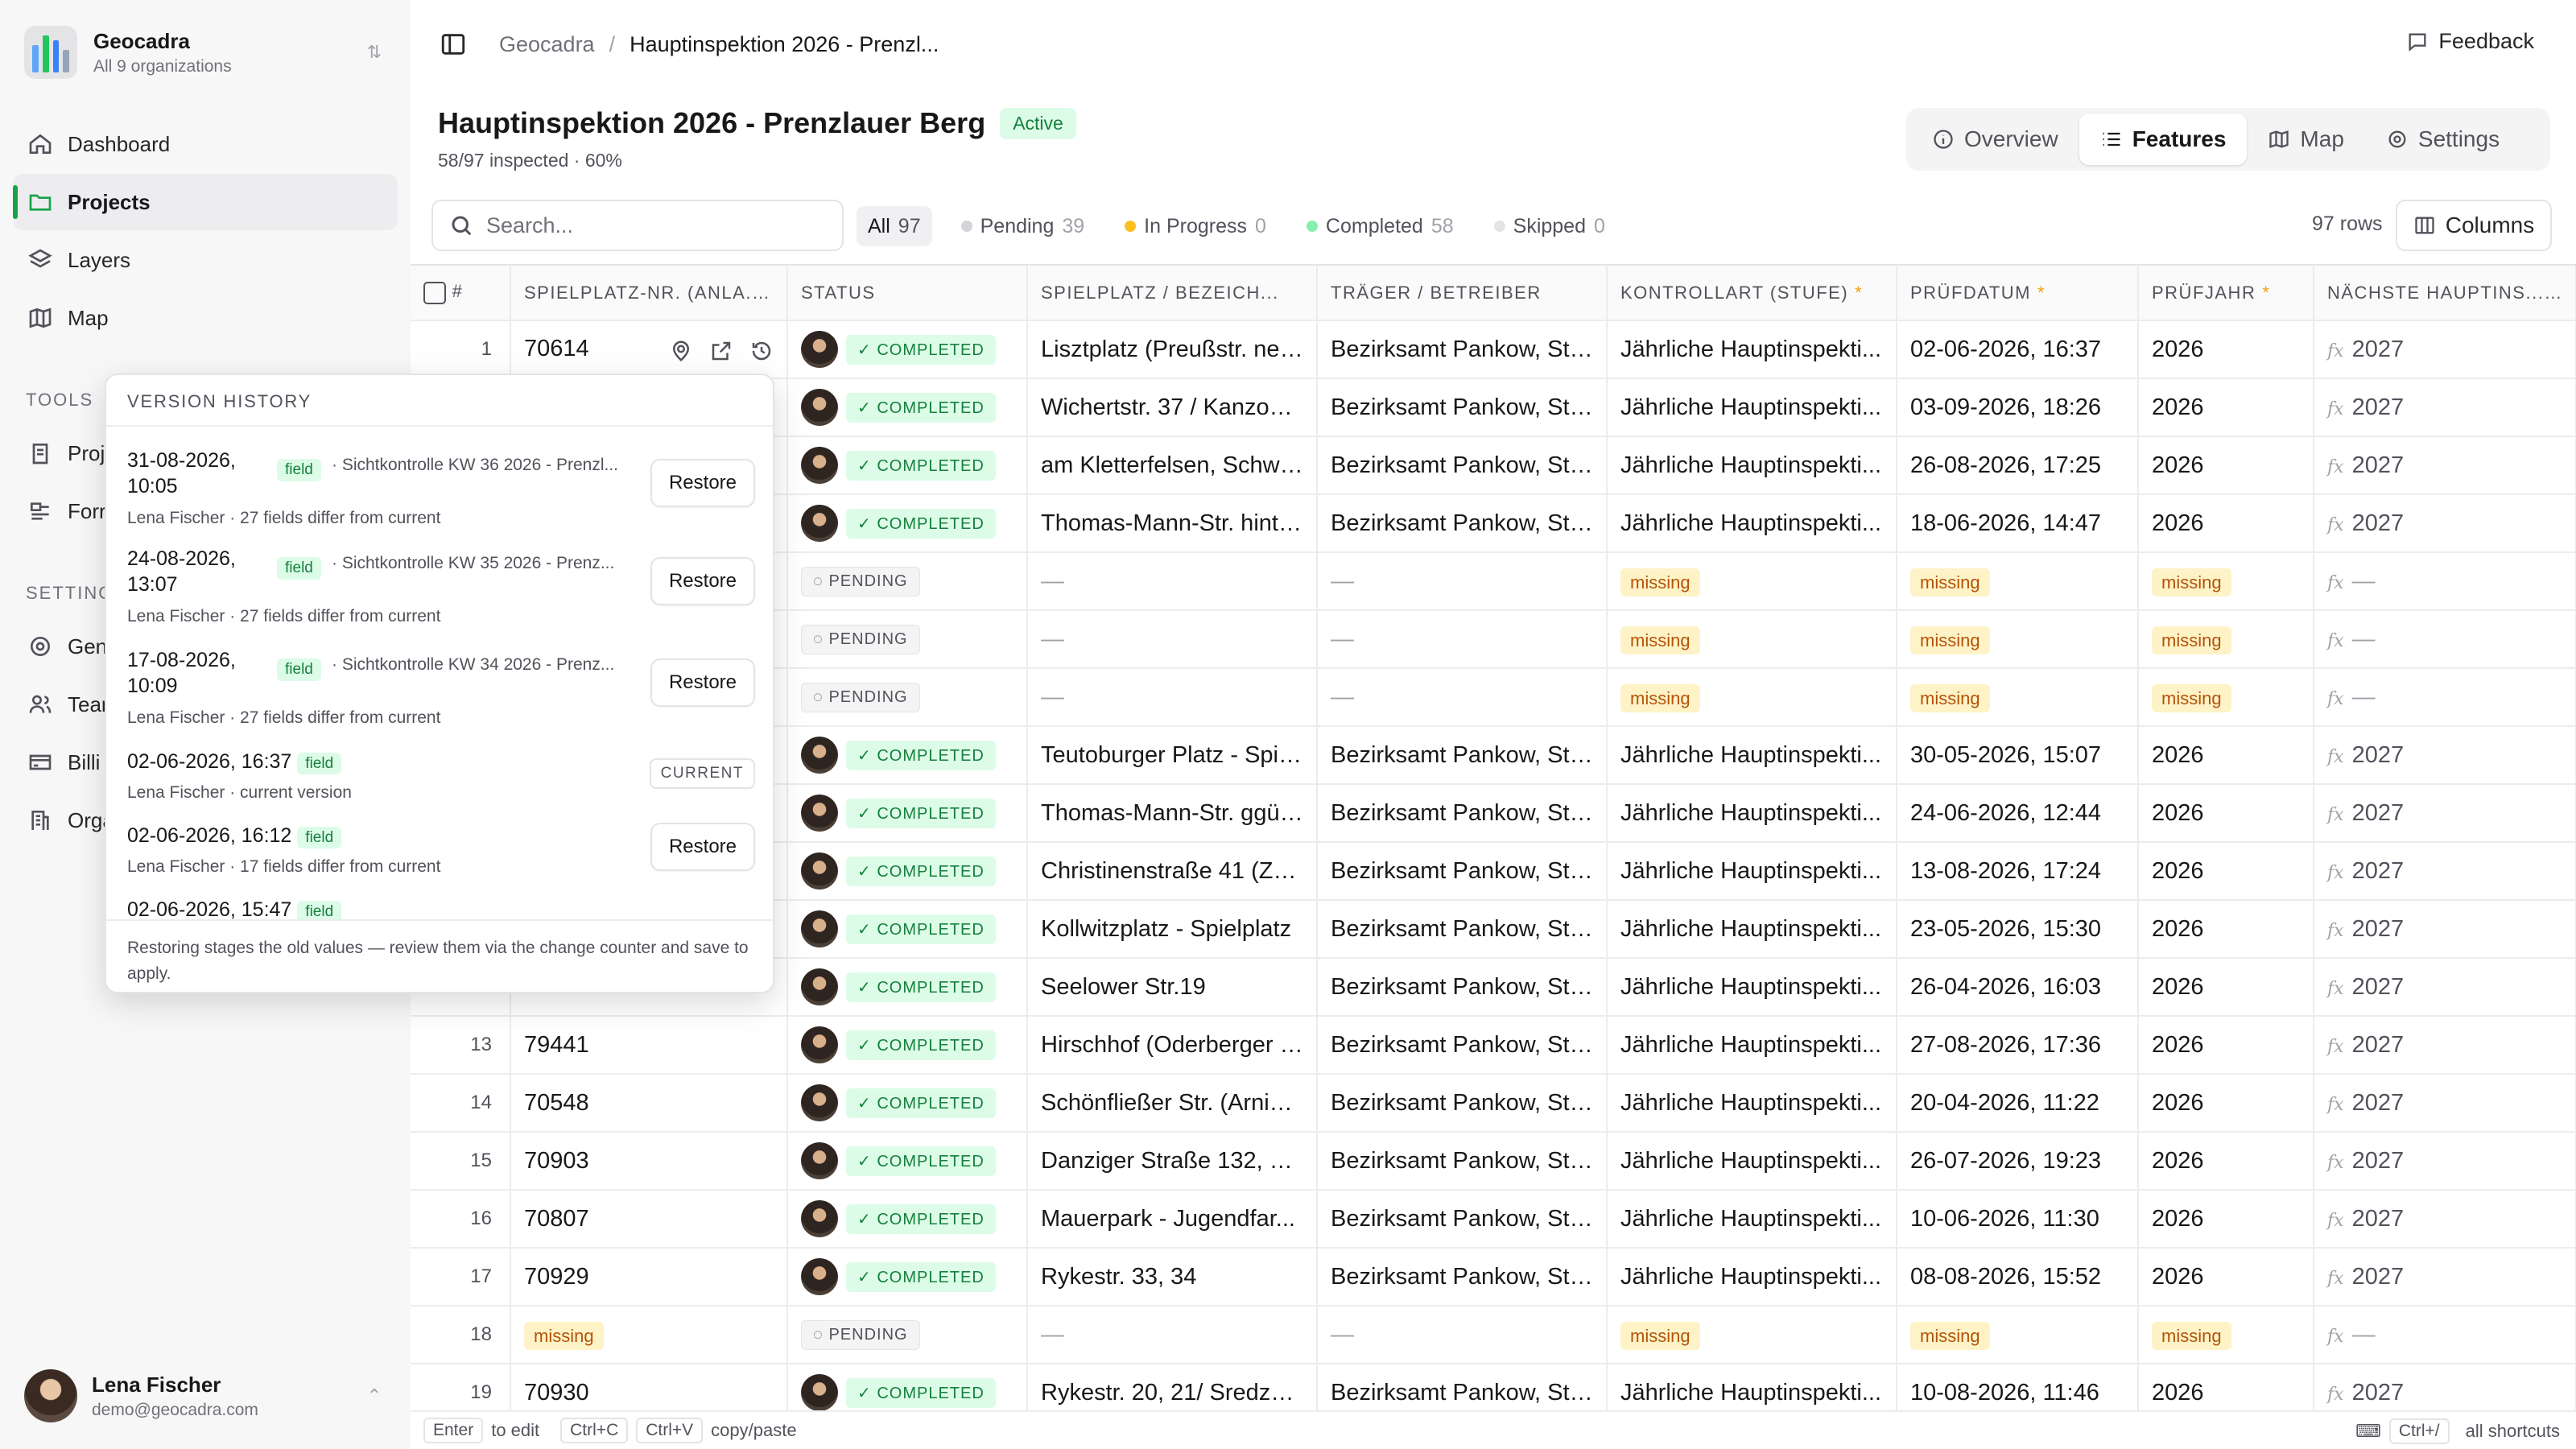  Describe the element at coordinates (461, 1219) in the screenshot. I see `row-number-cell: 16` at that location.